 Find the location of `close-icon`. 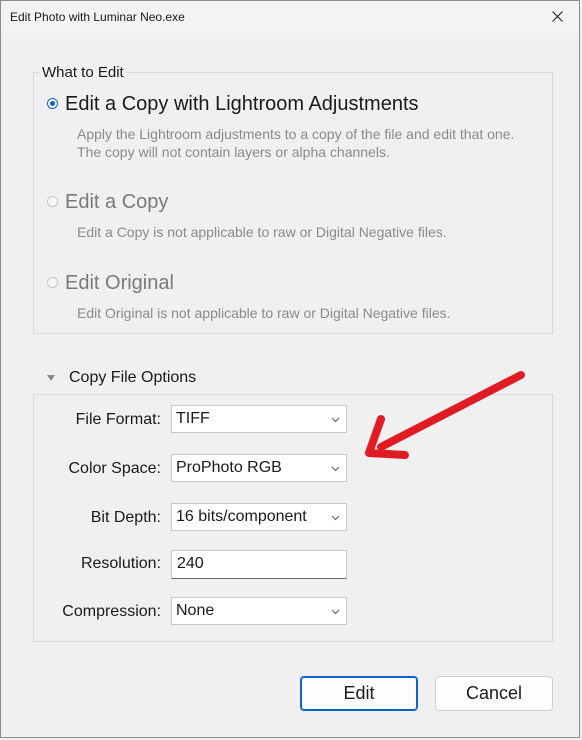

close-icon is located at coordinates (557, 16).